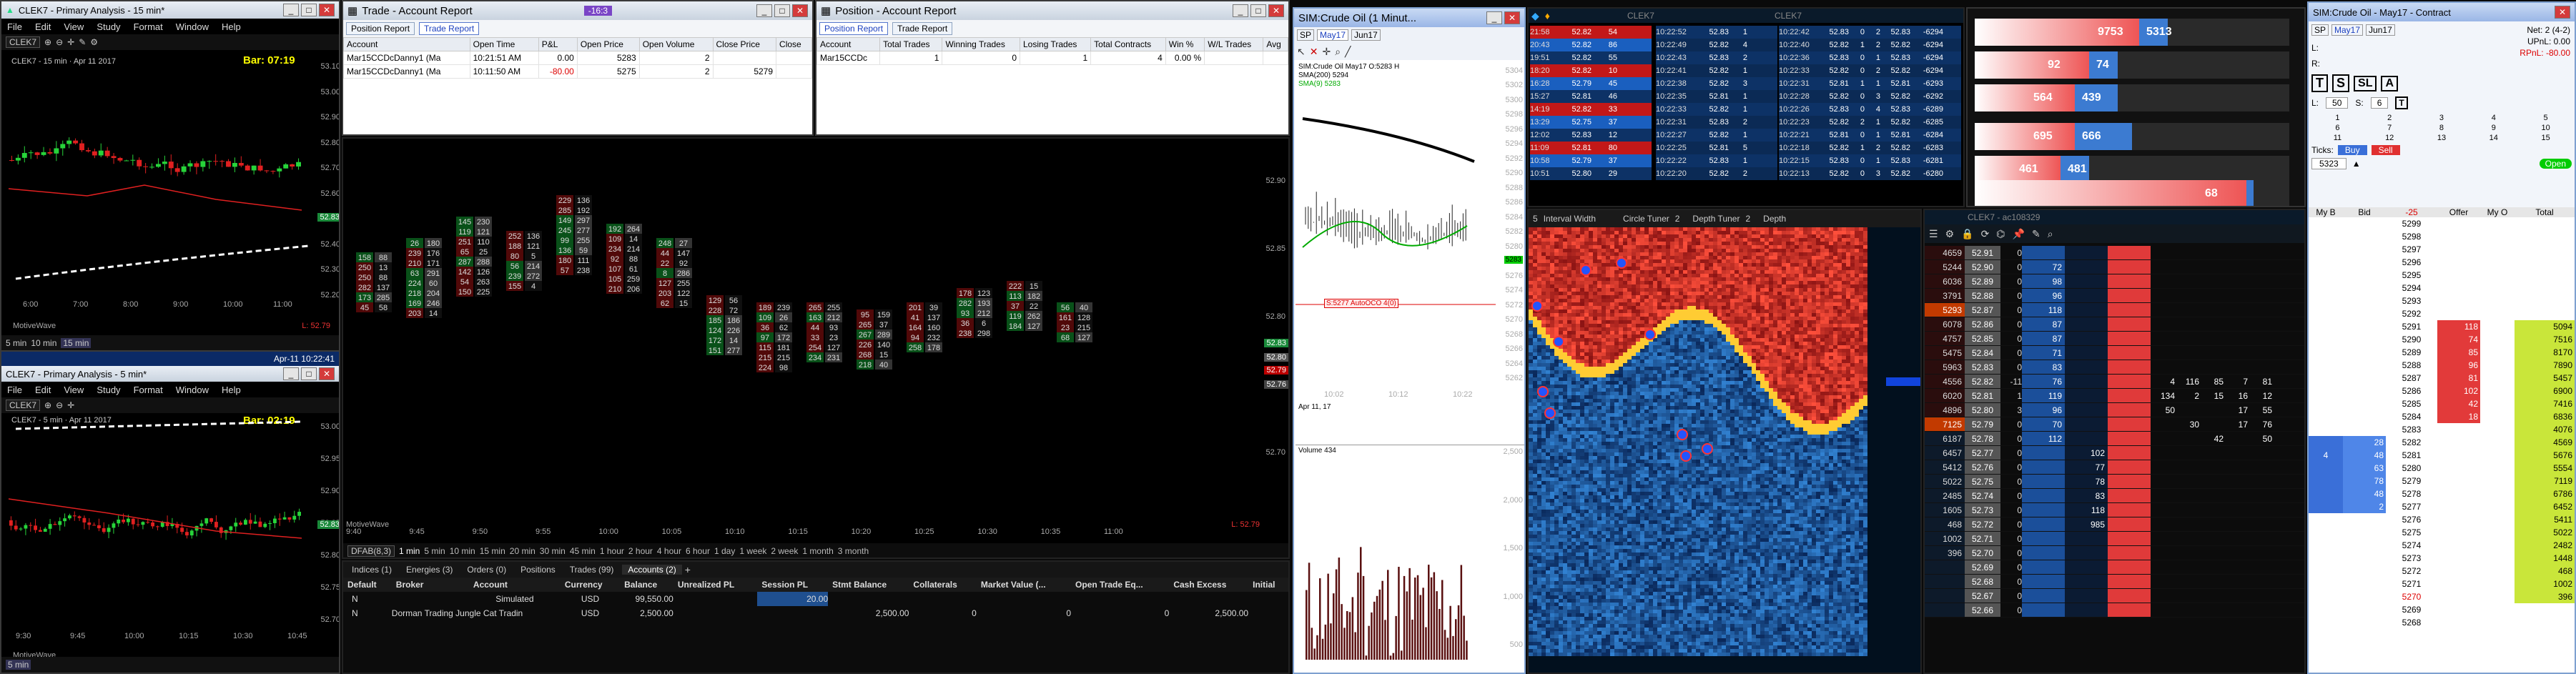  Describe the element at coordinates (2136, 107) in the screenshot. I see `dom-bars-window: 9753 5313 92 74 564 439 695 666 461 481 68` at that location.